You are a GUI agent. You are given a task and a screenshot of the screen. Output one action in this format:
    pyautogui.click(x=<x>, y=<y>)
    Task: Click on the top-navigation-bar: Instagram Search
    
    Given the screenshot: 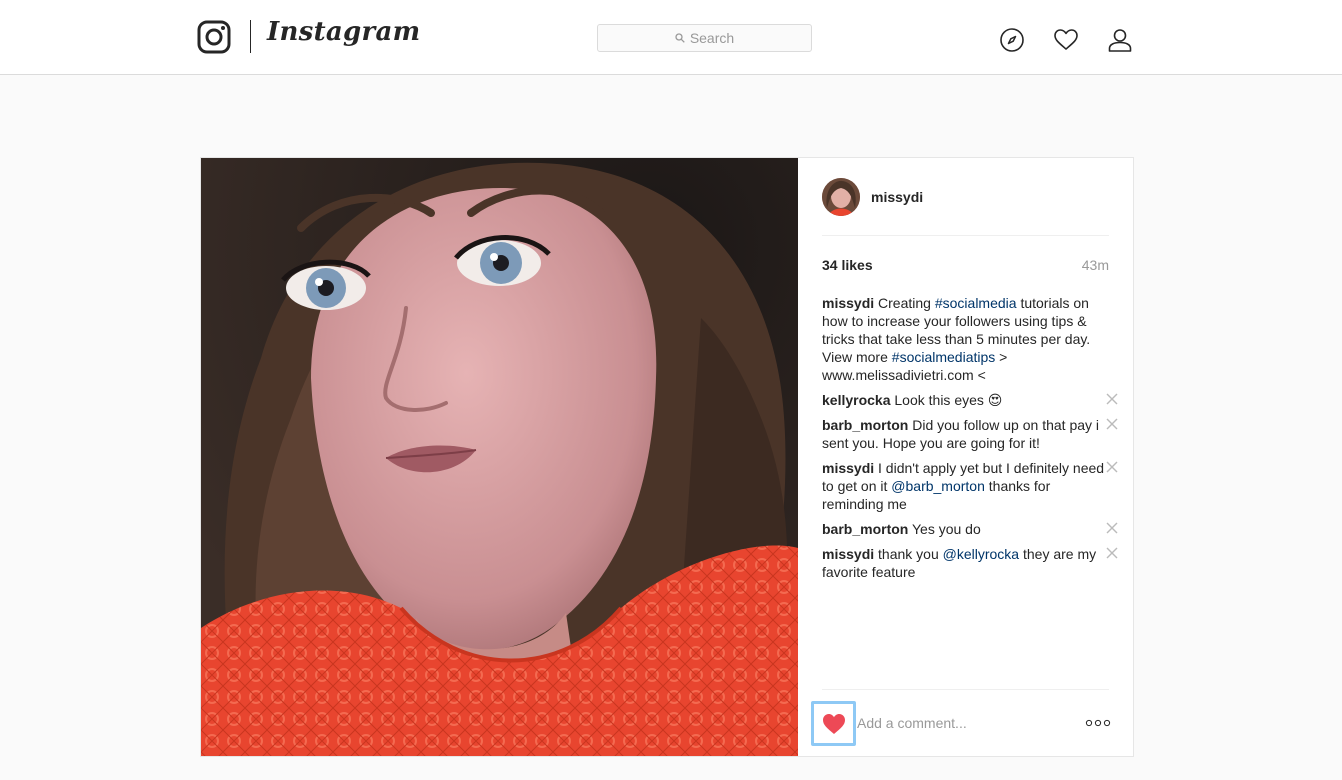 What is the action you would take?
    pyautogui.click(x=671, y=37)
    